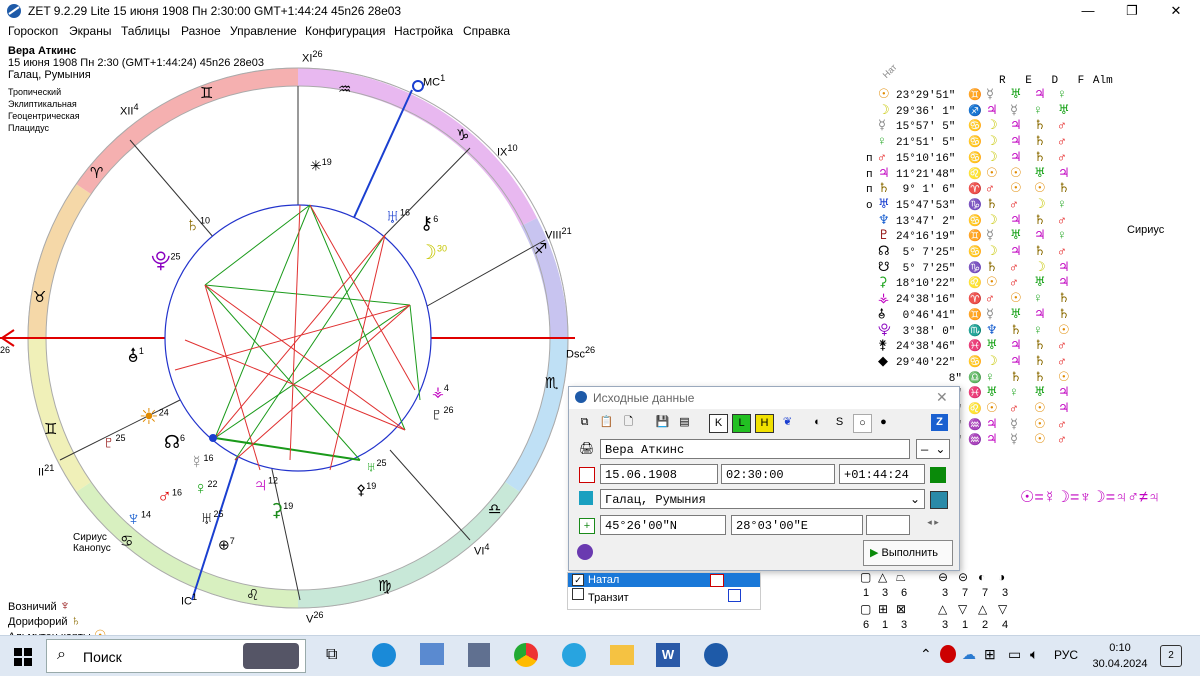 Image resolution: width=1200 pixels, height=676 pixels. I want to click on menu-screens: Экраны, so click(90, 31).